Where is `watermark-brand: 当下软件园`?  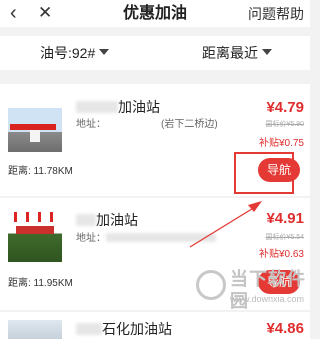
watermark-brand: 当下软件园 is located at coordinates (268, 290).